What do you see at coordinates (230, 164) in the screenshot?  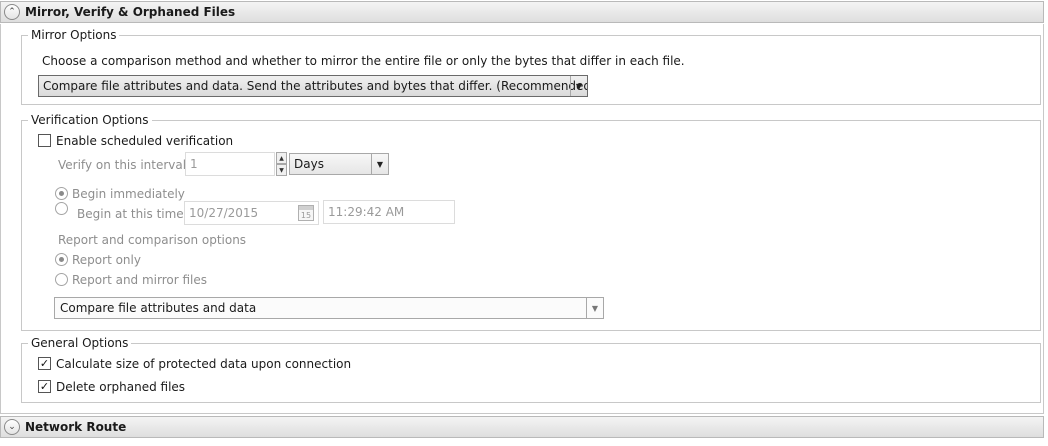 I see `interval-input: 1` at bounding box center [230, 164].